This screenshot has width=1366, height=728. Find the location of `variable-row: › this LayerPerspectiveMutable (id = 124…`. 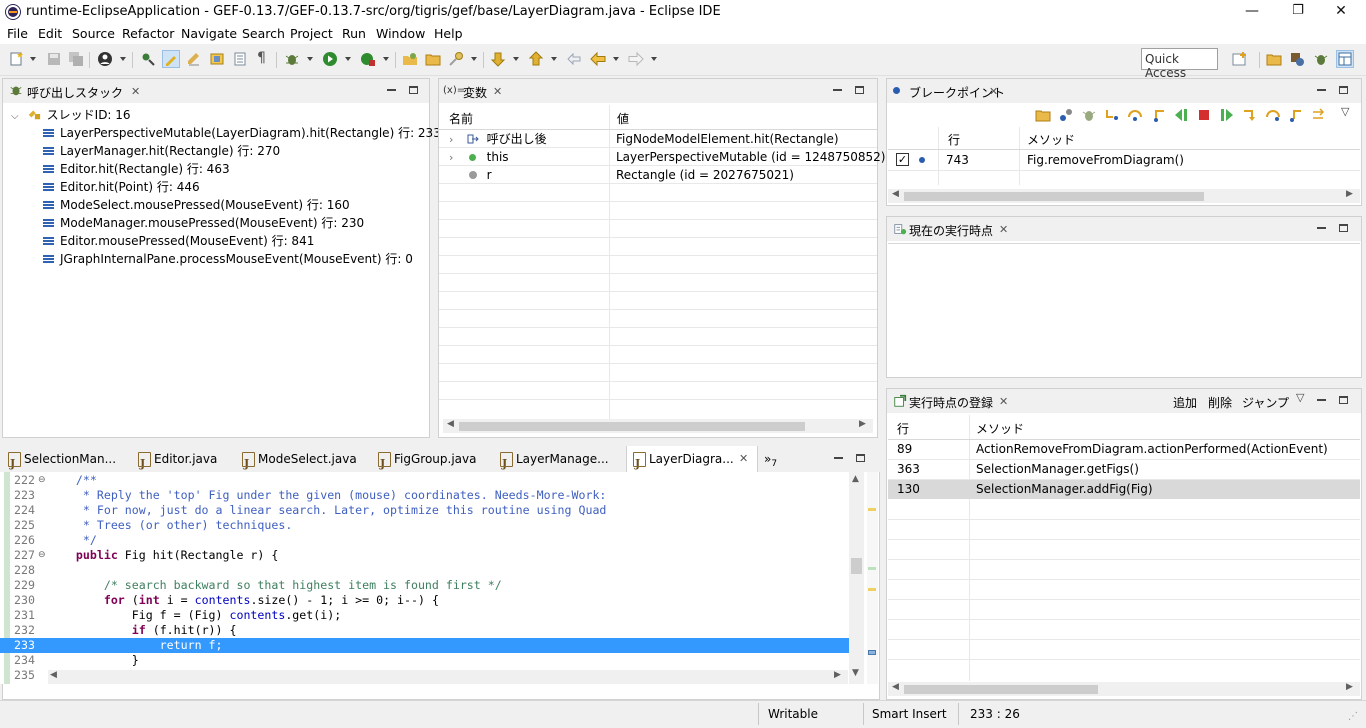

variable-row: › this LayerPerspectiveMutable (id = 124… is located at coordinates (667, 157).